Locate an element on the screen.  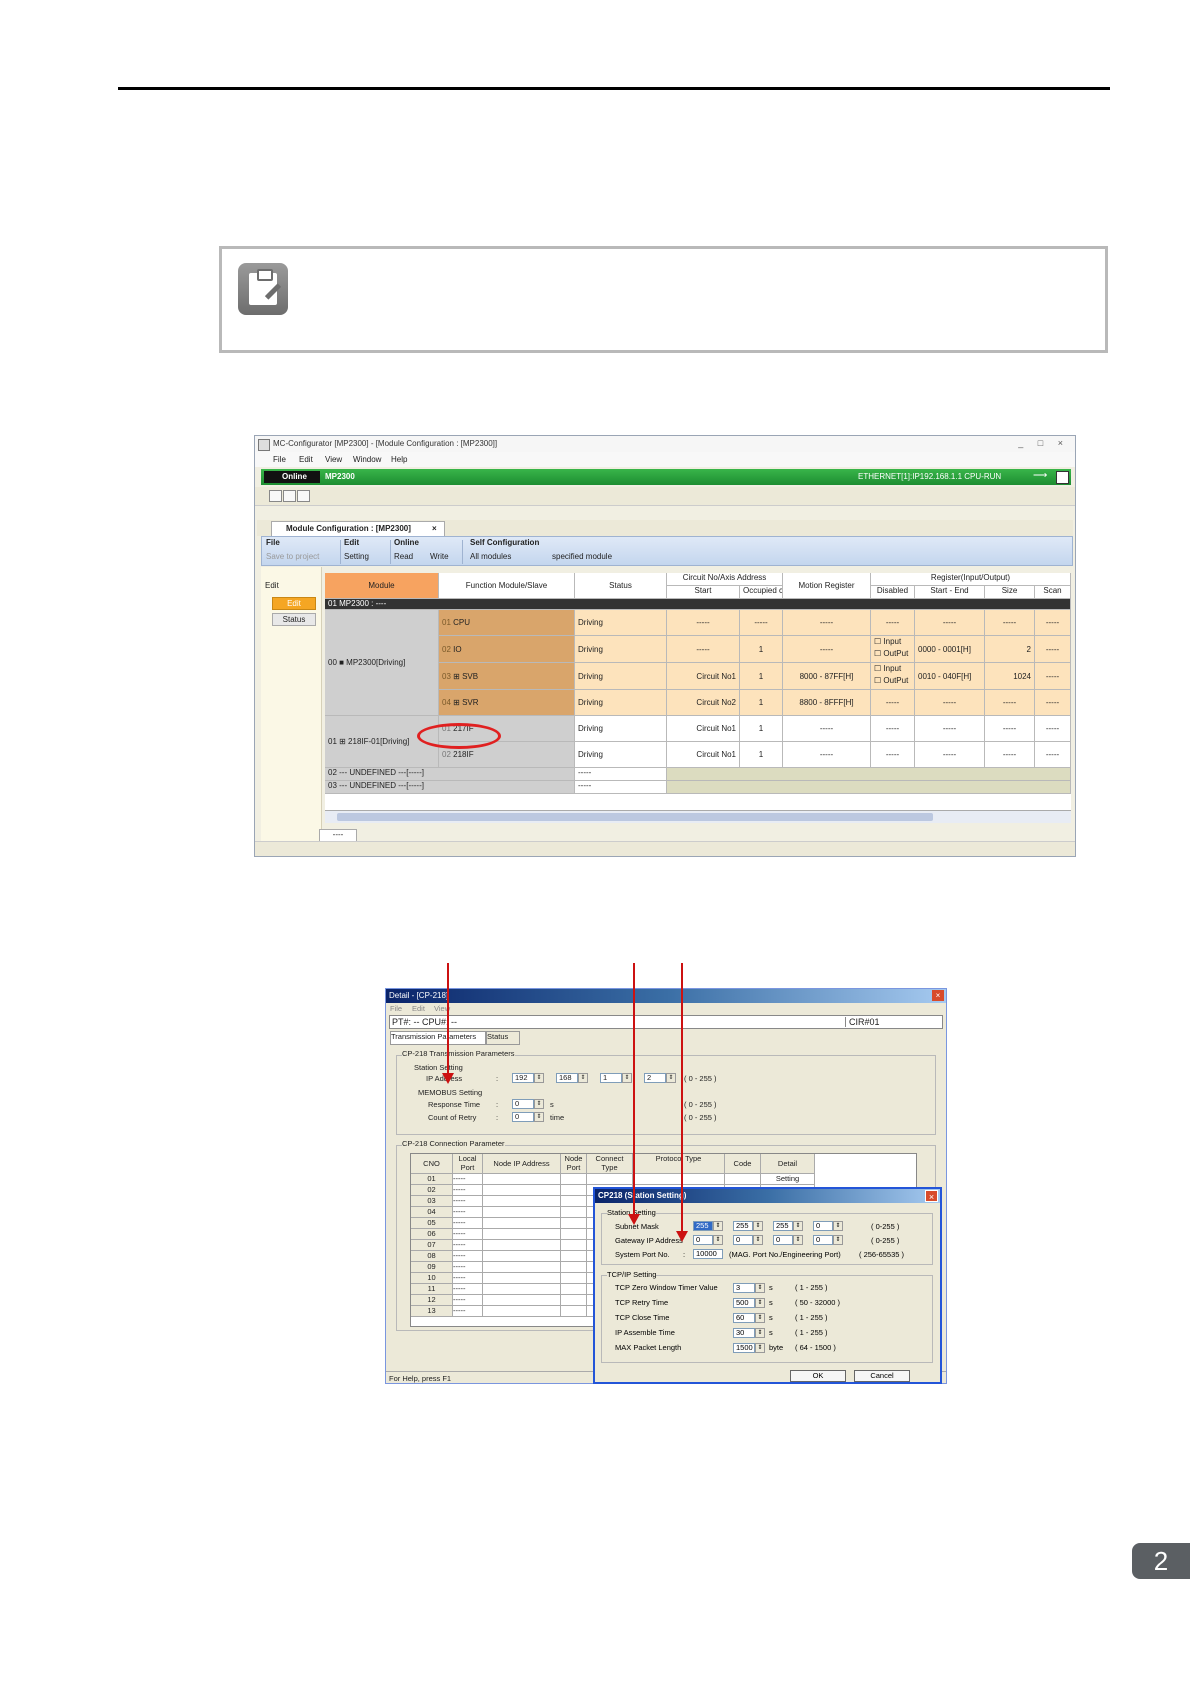
subnet-octet-1: 255 is located at coordinates (703, 1226).